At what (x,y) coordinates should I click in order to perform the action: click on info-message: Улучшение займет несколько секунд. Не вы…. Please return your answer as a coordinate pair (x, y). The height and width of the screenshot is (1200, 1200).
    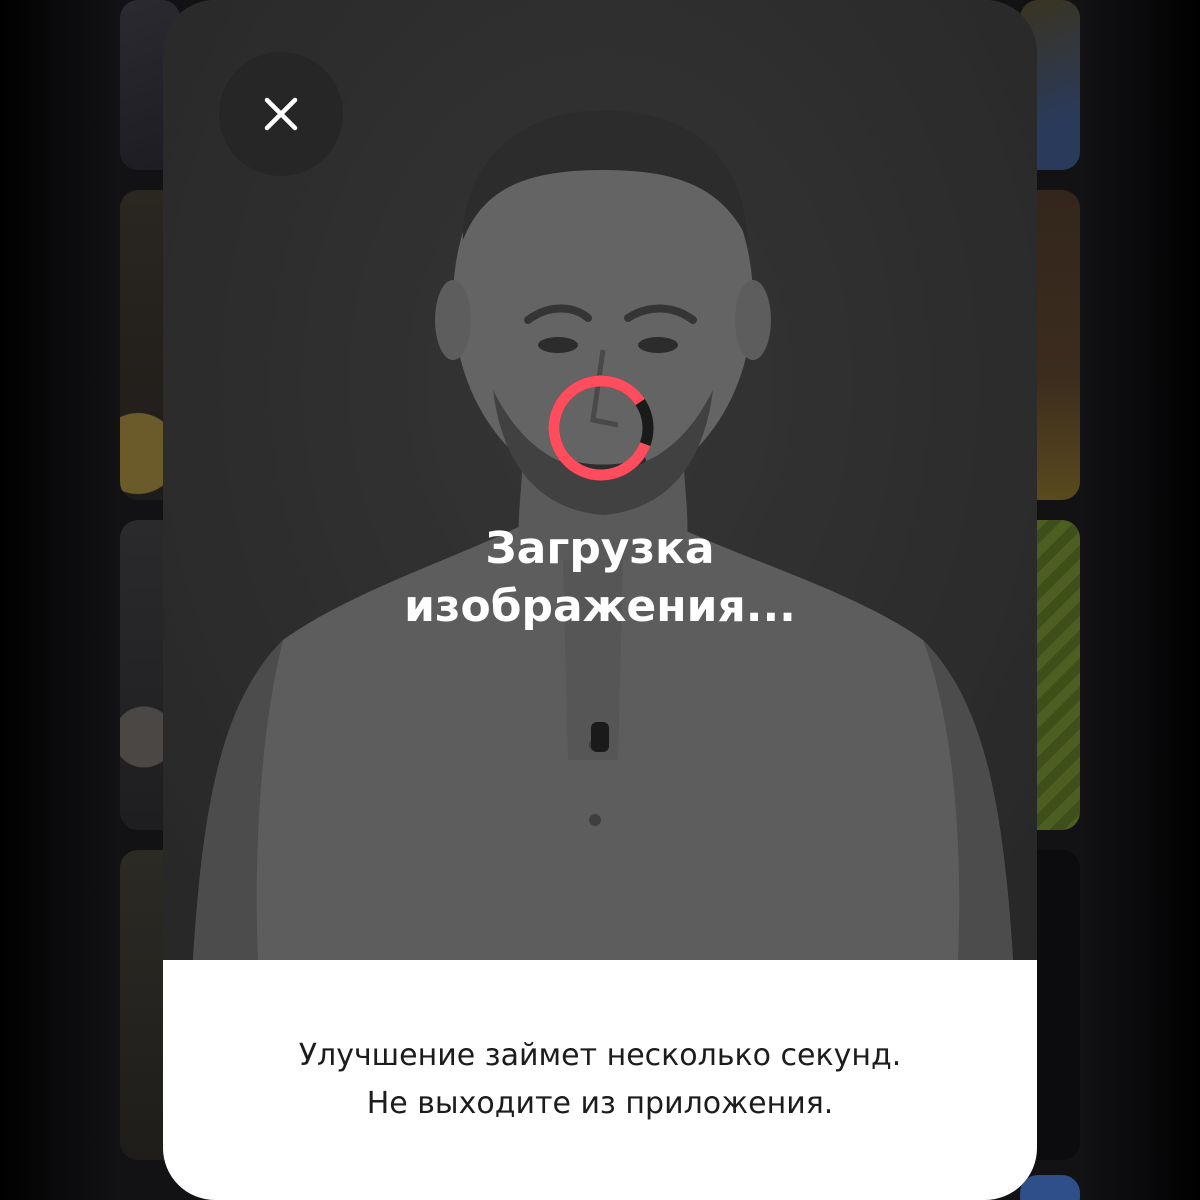
    Looking at the image, I should click on (600, 1080).